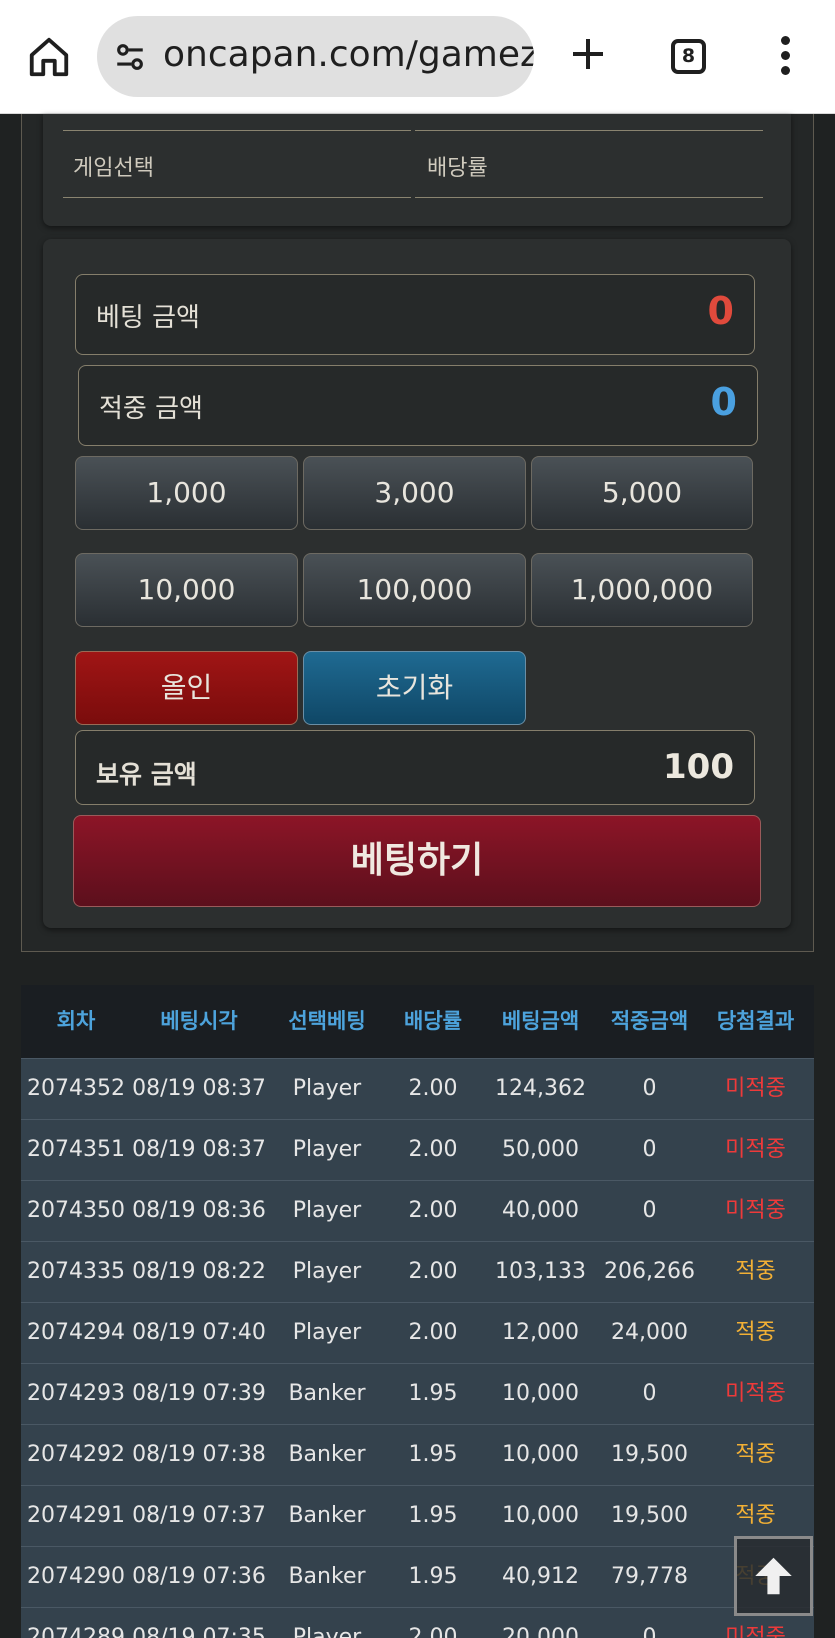 The image size is (835, 1638). Describe the element at coordinates (642, 493) in the screenshot. I see `chip-5000-button: 5,000` at that location.